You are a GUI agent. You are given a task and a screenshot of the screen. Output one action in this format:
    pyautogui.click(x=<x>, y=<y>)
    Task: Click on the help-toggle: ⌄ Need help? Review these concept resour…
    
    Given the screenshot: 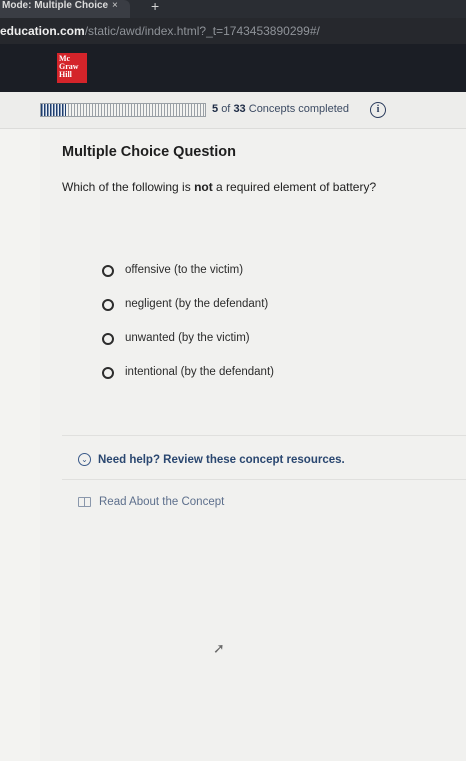 What is the action you would take?
    pyautogui.click(x=211, y=459)
    